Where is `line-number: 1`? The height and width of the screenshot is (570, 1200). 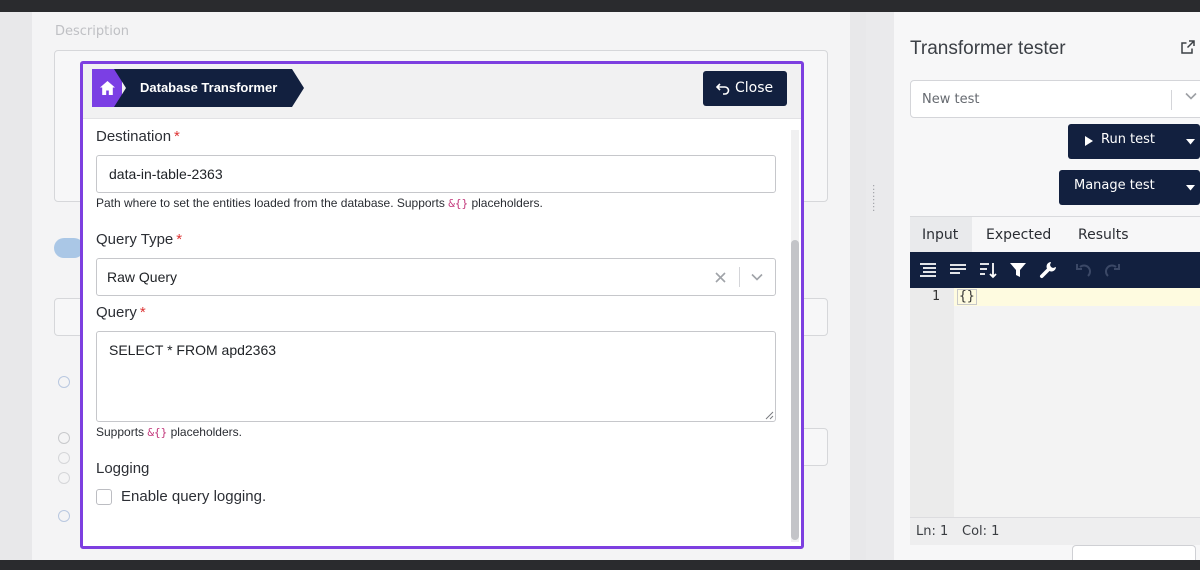
line-number: 1 is located at coordinates (936, 296).